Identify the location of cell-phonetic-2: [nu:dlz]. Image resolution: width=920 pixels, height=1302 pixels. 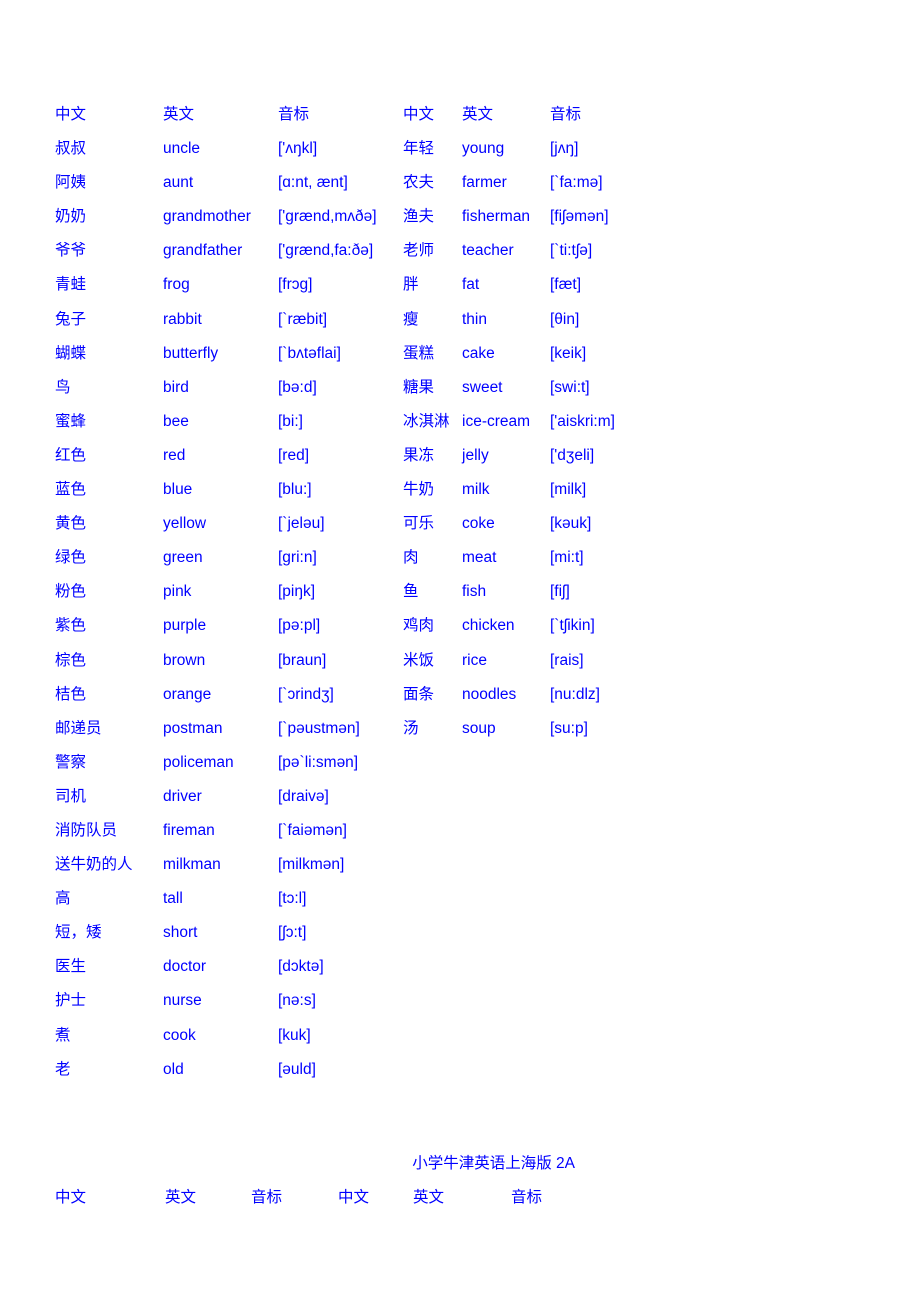
(575, 694).